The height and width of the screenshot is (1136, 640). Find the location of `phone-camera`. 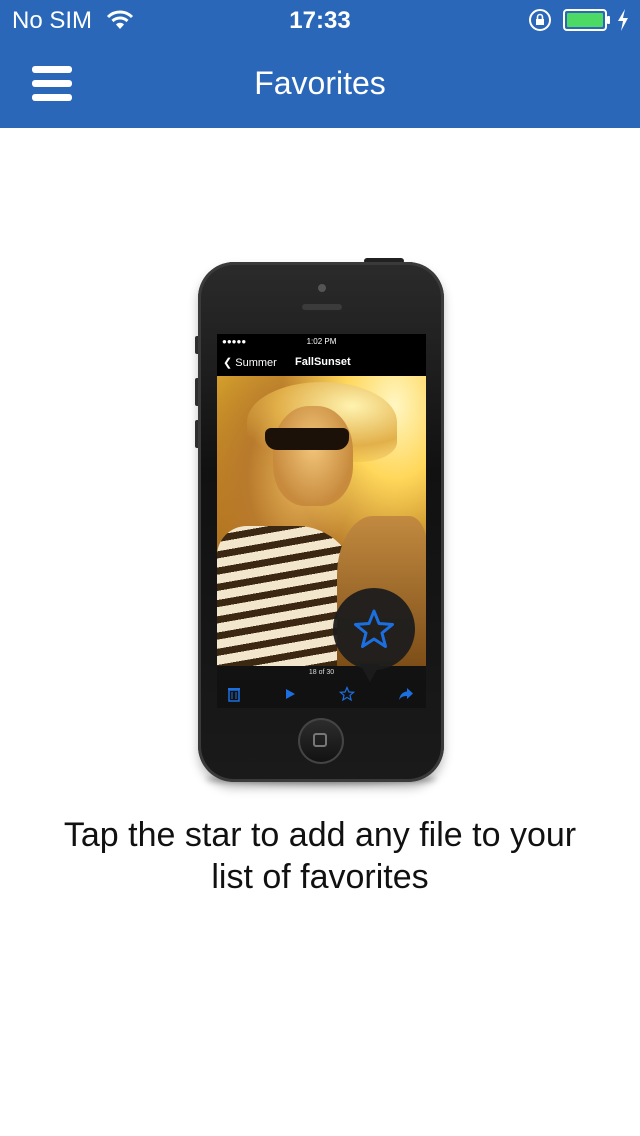

phone-camera is located at coordinates (322, 288).